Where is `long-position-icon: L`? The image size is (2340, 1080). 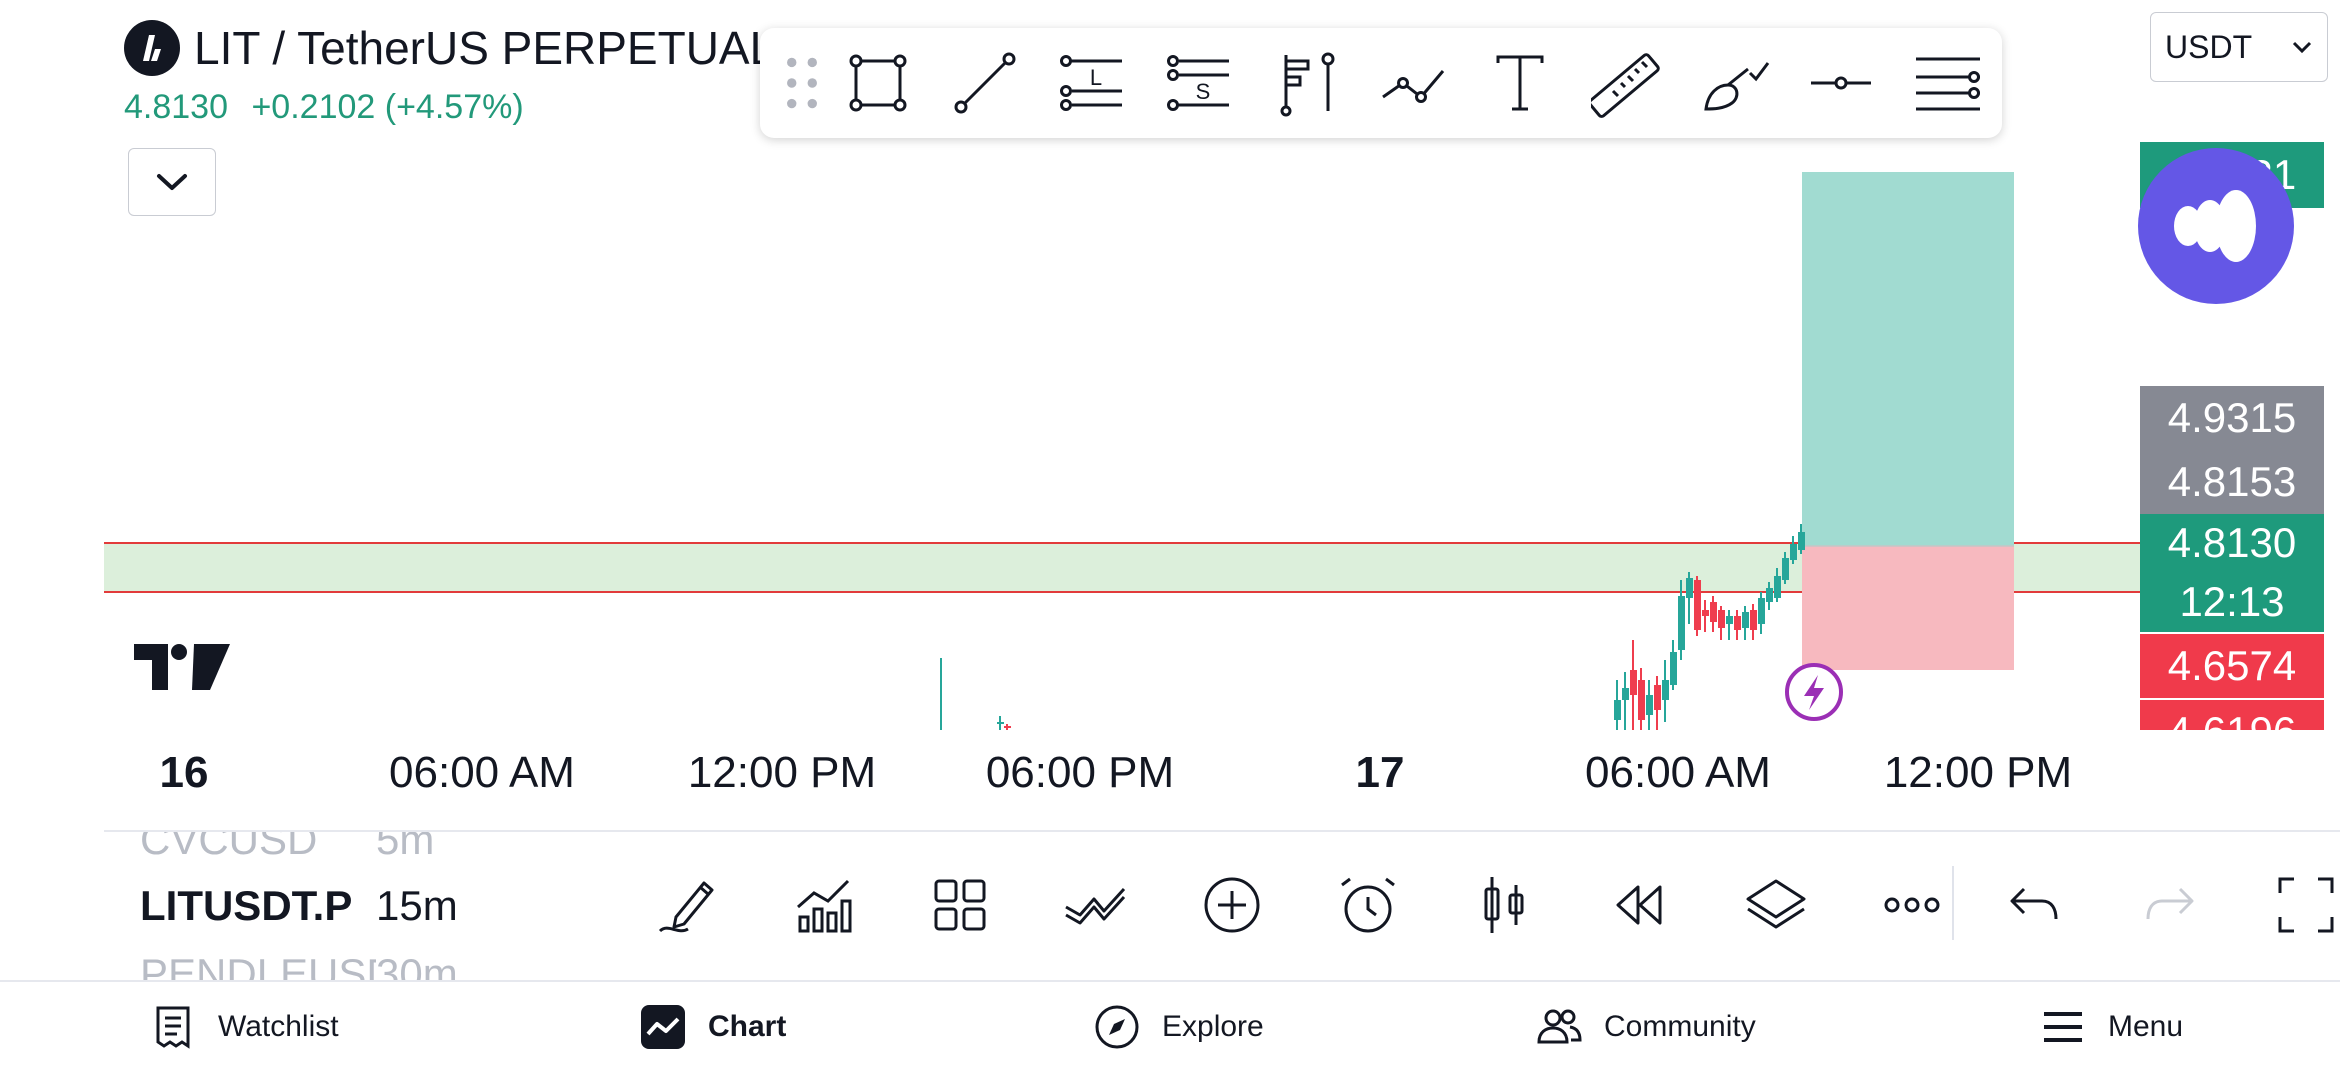 long-position-icon: L is located at coordinates (1090, 83).